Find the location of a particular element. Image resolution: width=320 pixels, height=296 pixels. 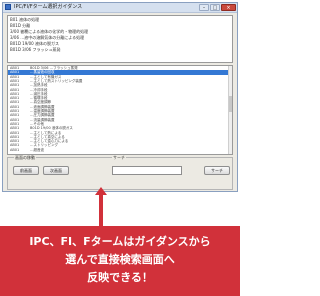

list-row: AB01 …循環手段 is located at coordinates (118, 98).